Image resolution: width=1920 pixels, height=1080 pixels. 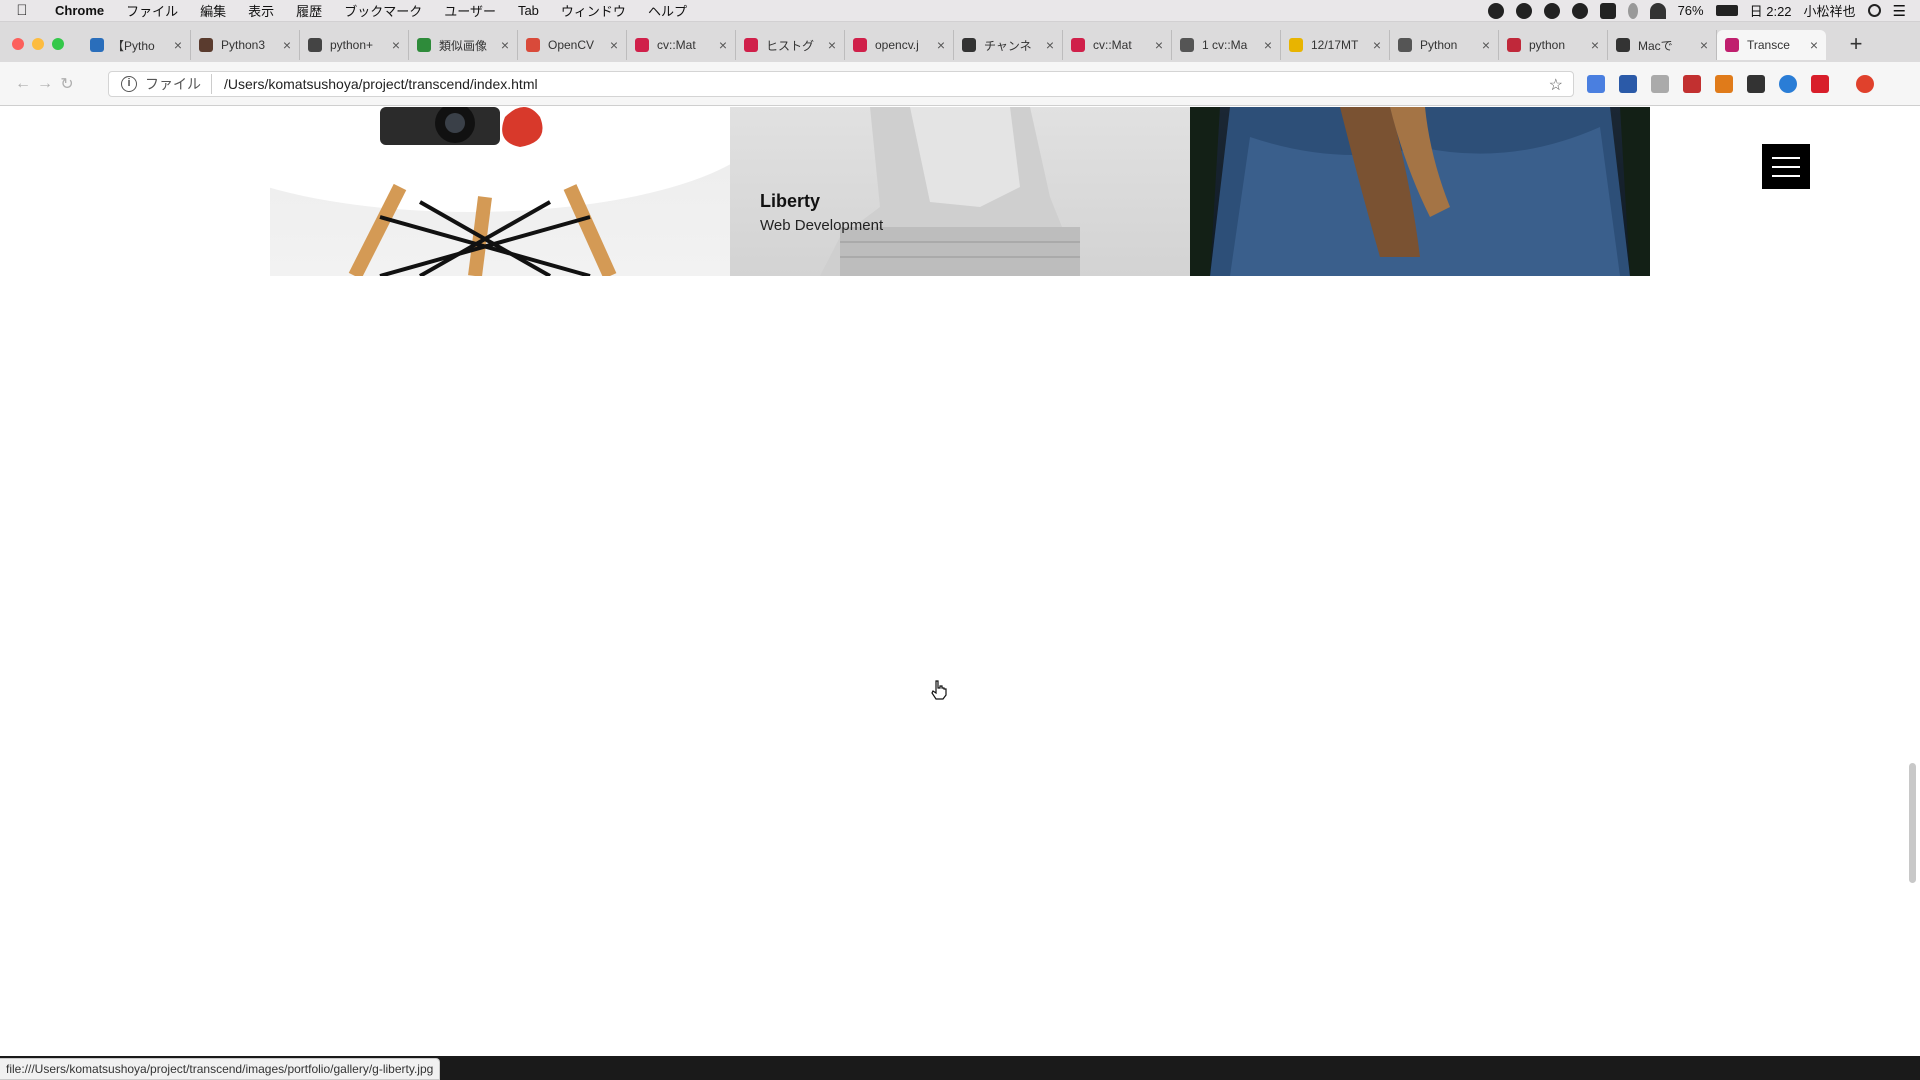 I want to click on tab-label: 【Pytho, so click(x=133, y=45).